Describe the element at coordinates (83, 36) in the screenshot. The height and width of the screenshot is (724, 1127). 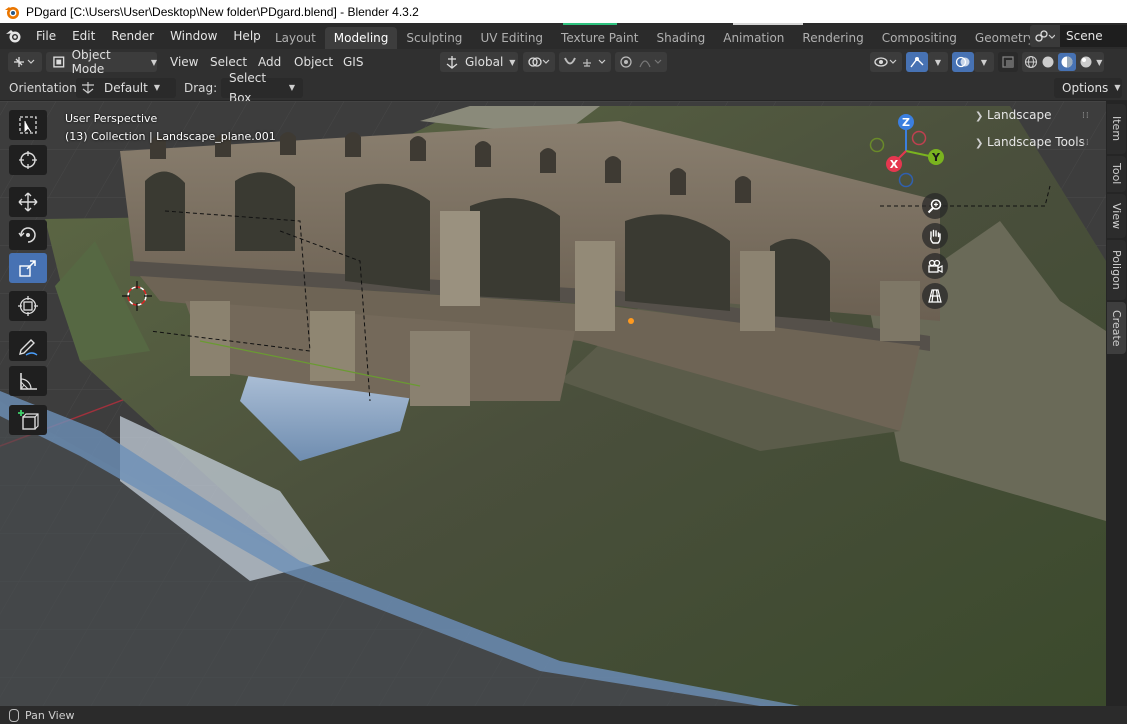
I see `menu-edit: Edit` at that location.